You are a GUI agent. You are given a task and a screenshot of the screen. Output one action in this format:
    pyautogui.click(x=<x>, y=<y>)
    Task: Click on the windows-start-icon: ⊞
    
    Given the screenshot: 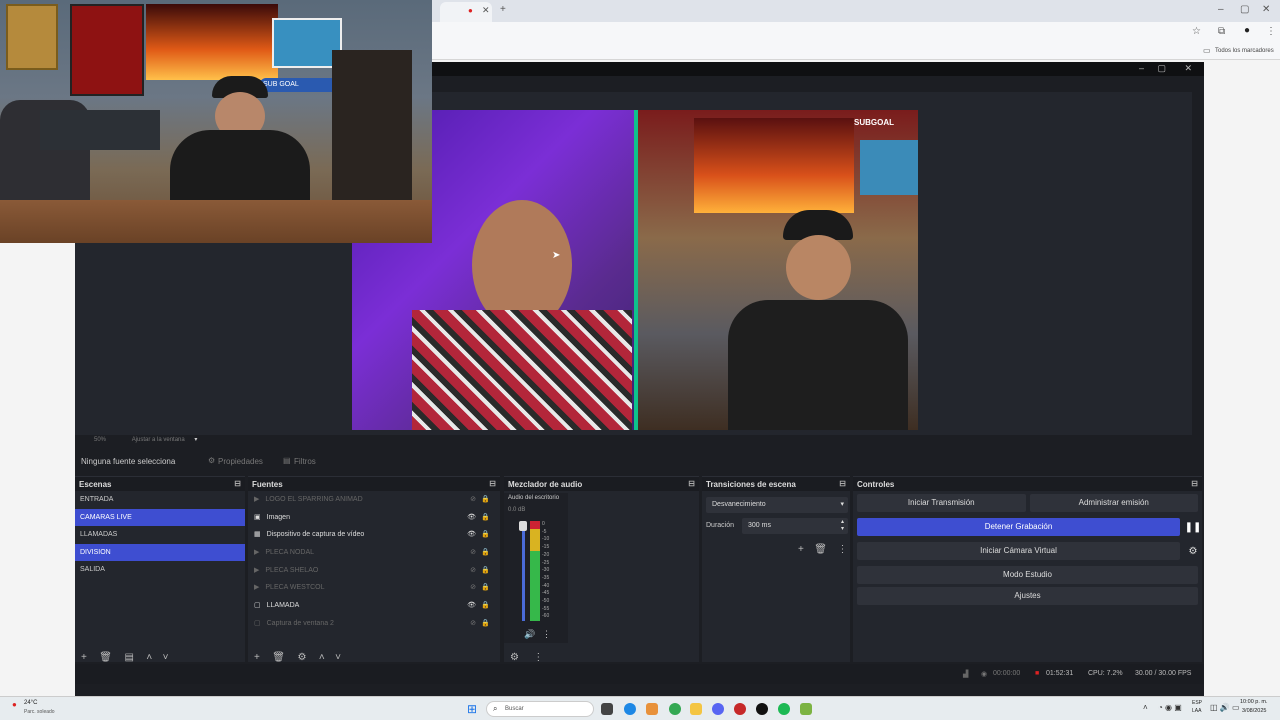 What is the action you would take?
    pyautogui.click(x=472, y=709)
    